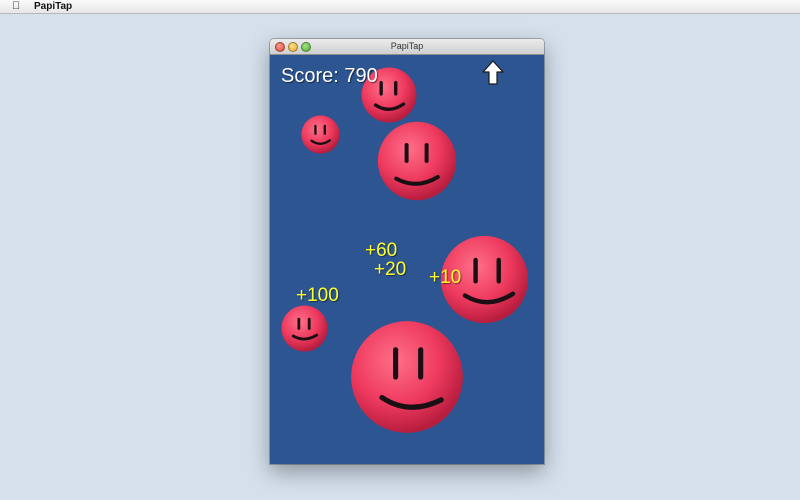 The image size is (800, 500). Describe the element at coordinates (329, 76) in the screenshot. I see `score-label: Score: 790` at that location.